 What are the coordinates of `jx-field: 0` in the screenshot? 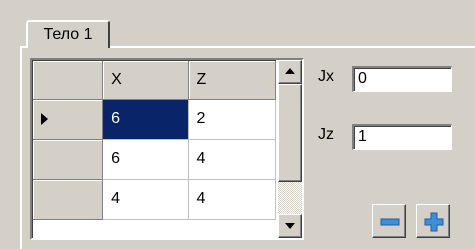 It's located at (402, 79).